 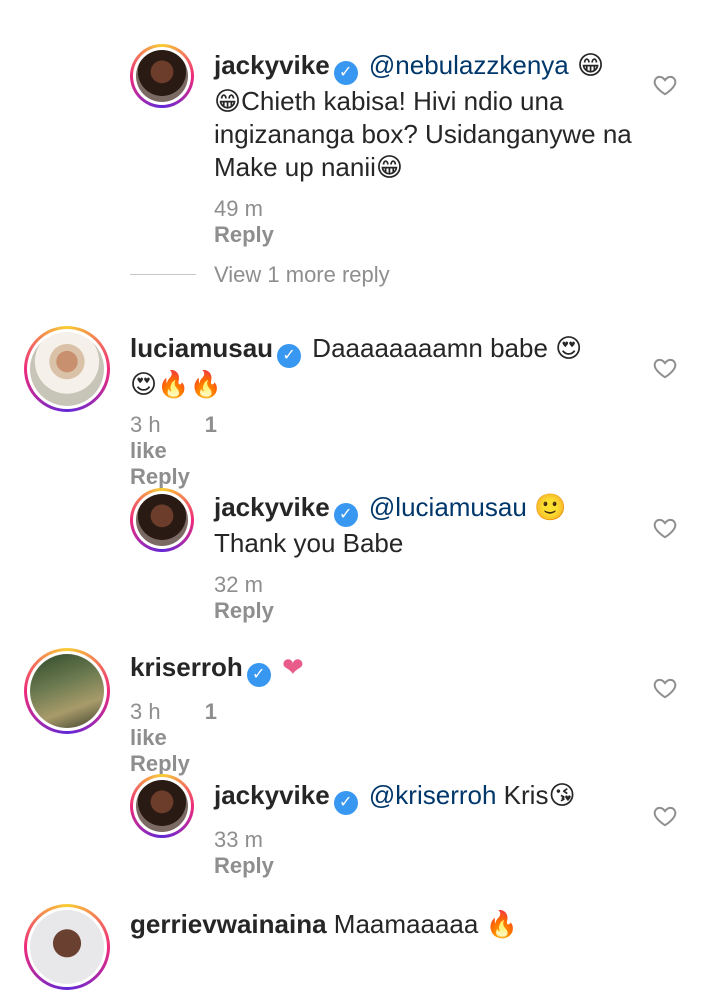 What do you see at coordinates (163, 274) in the screenshot?
I see `view-more-line` at bounding box center [163, 274].